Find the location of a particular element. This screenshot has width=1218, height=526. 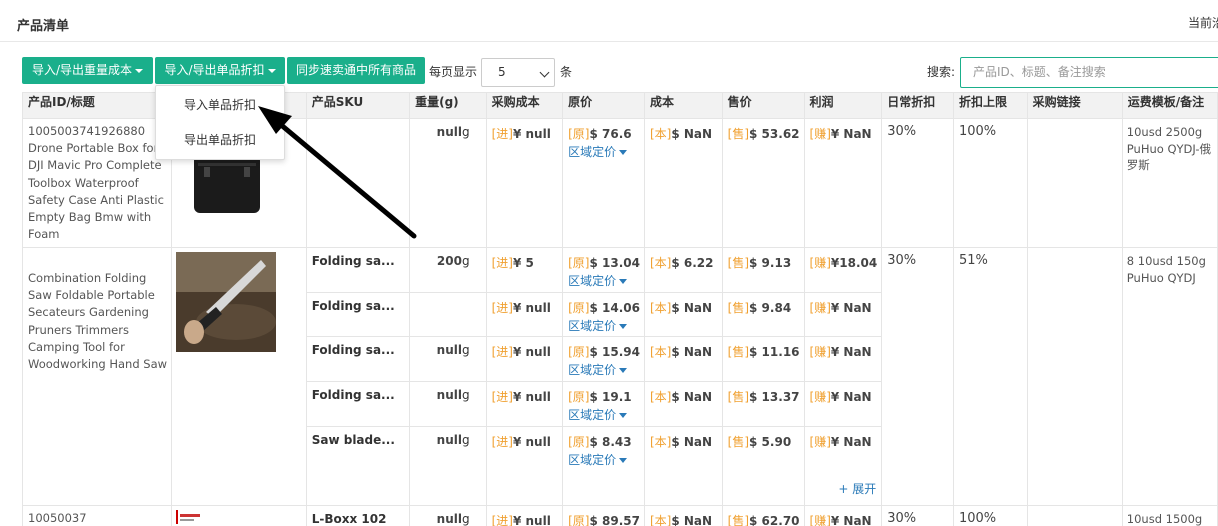

weight-cell: nullg is located at coordinates (448, 515).